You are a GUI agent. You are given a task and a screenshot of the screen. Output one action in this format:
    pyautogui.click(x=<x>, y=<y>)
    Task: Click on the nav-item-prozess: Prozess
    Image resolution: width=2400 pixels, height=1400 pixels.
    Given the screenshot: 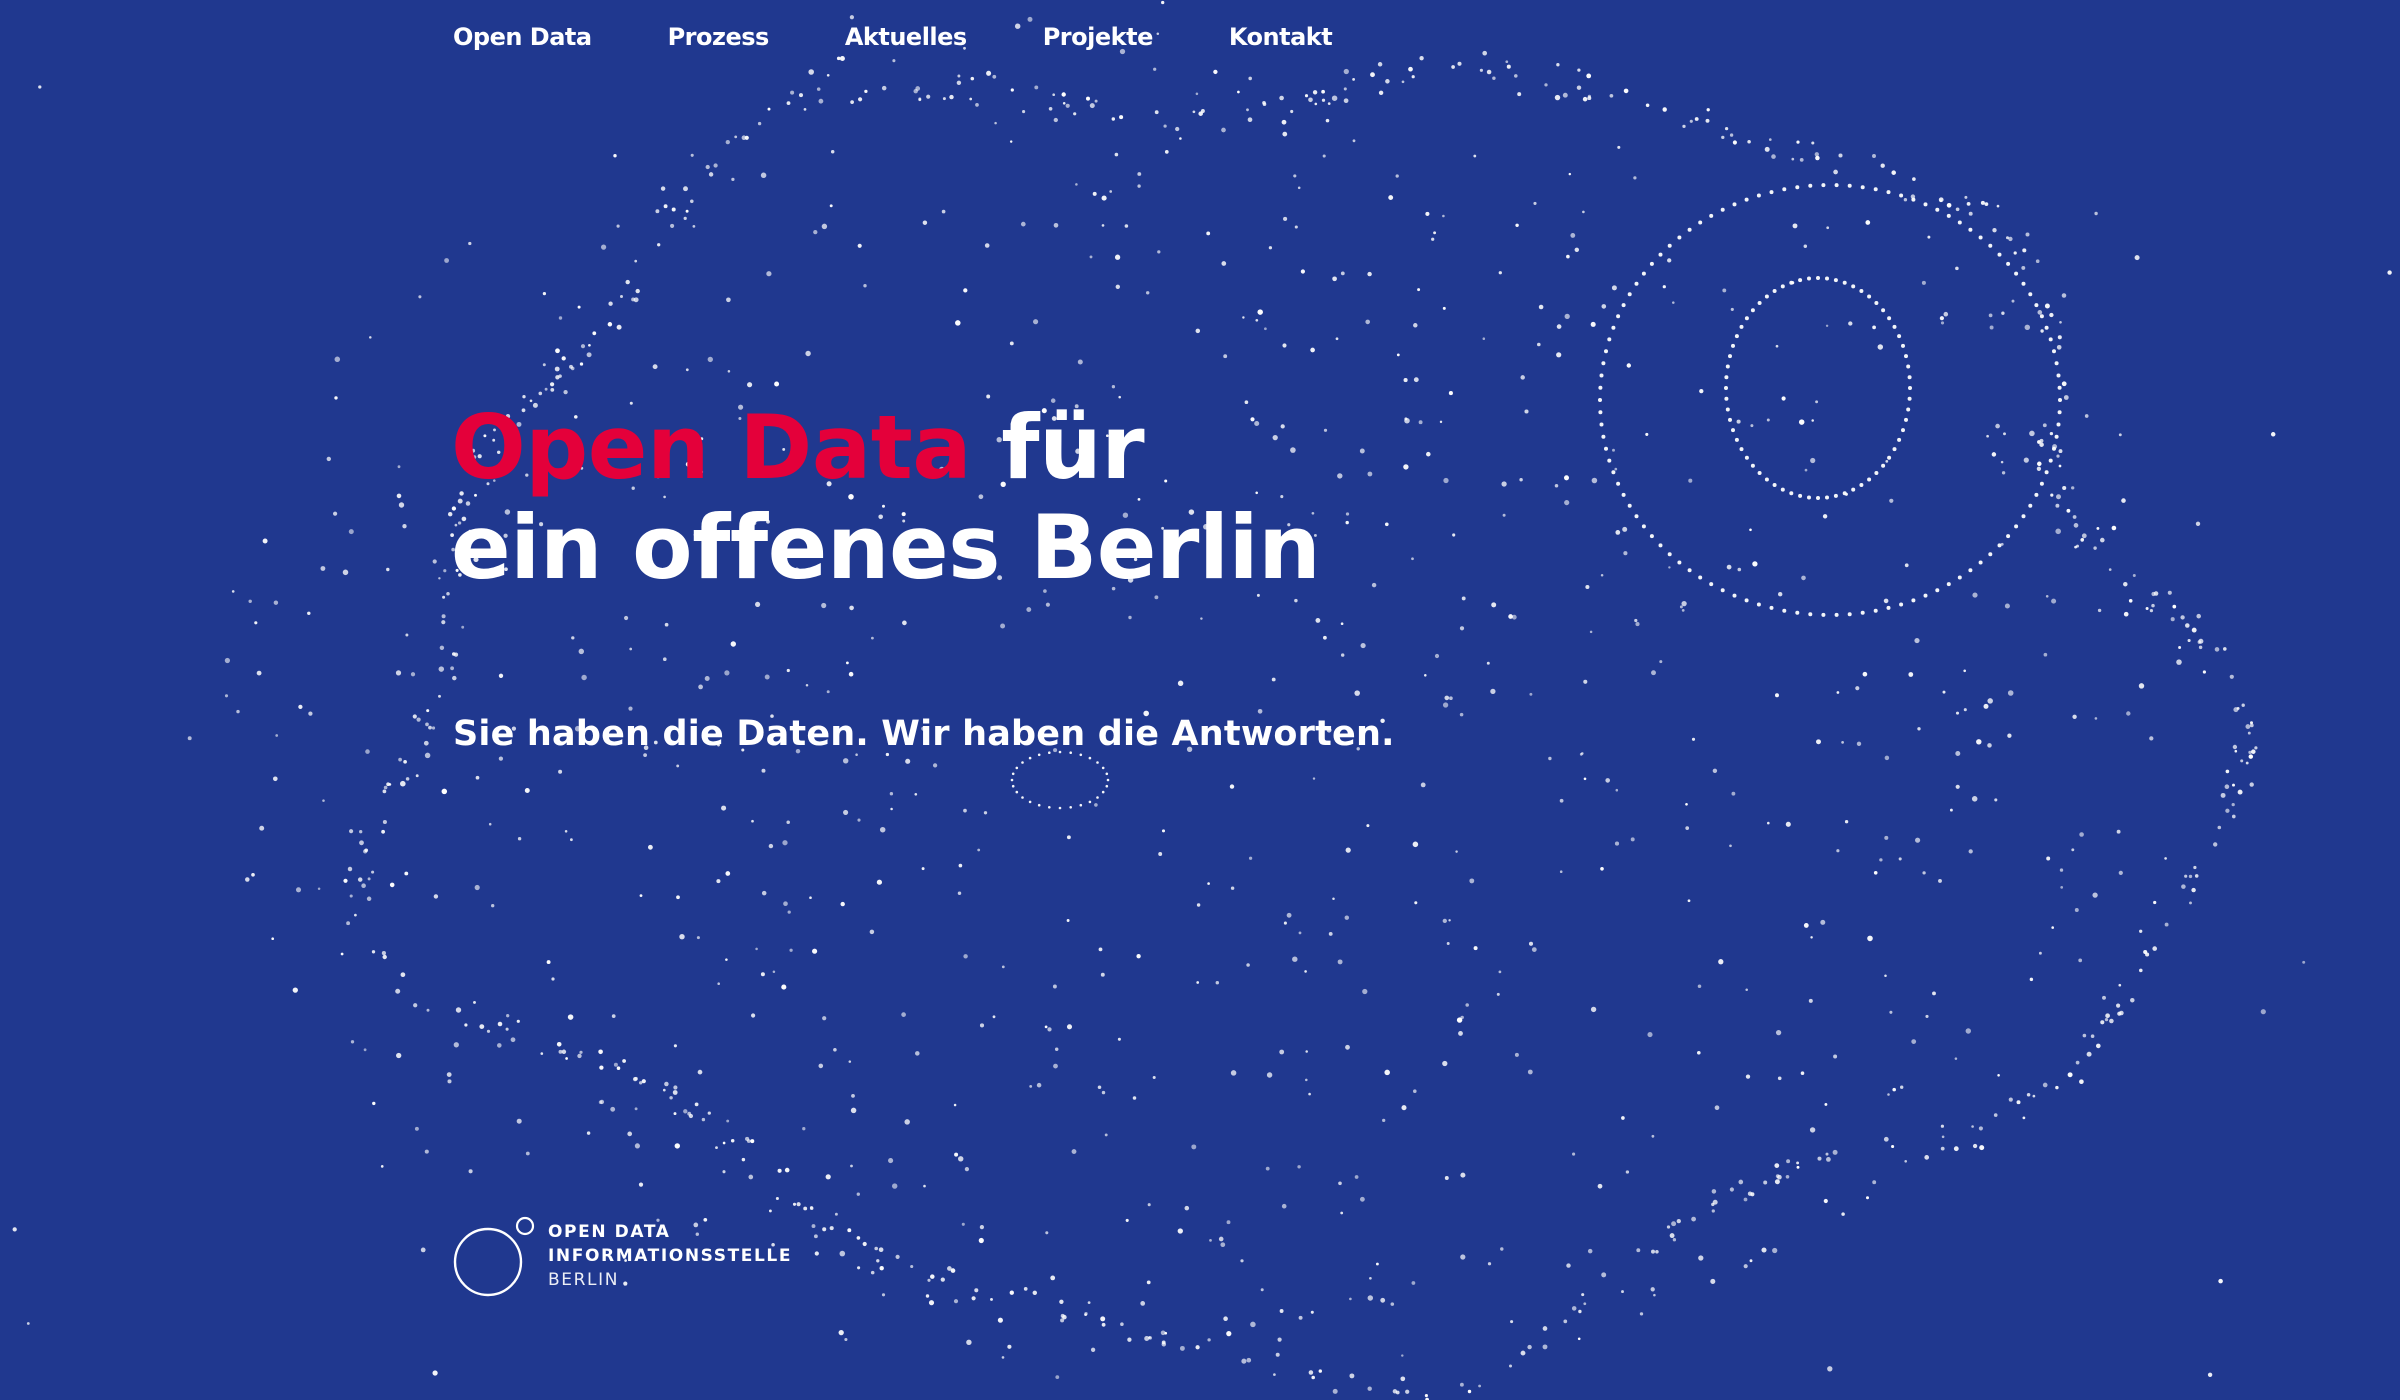 What is the action you would take?
    pyautogui.click(x=719, y=37)
    